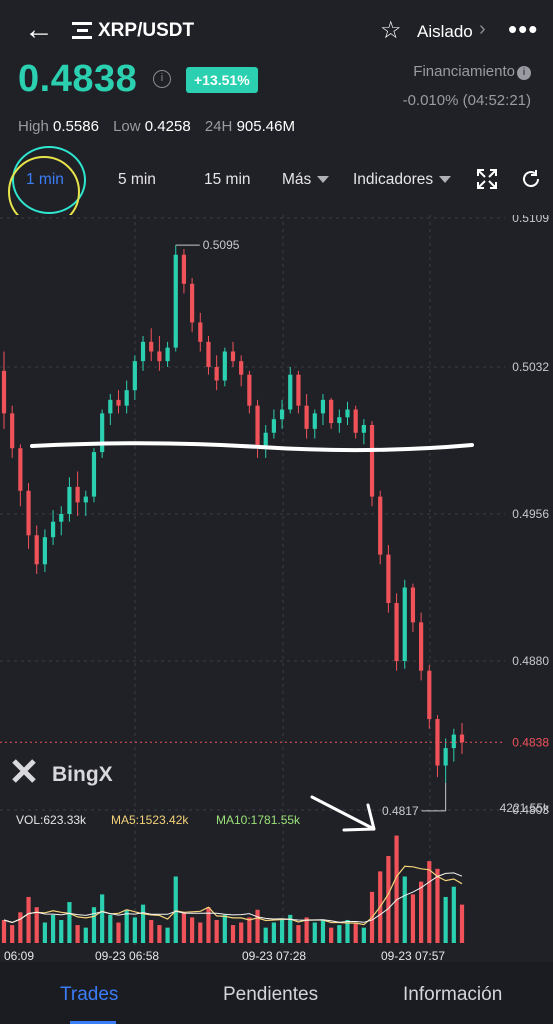 Image resolution: width=553 pixels, height=1024 pixels. What do you see at coordinates (150, 820) in the screenshot?
I see `volume-legend-ma5: MA5:1523.42k` at bounding box center [150, 820].